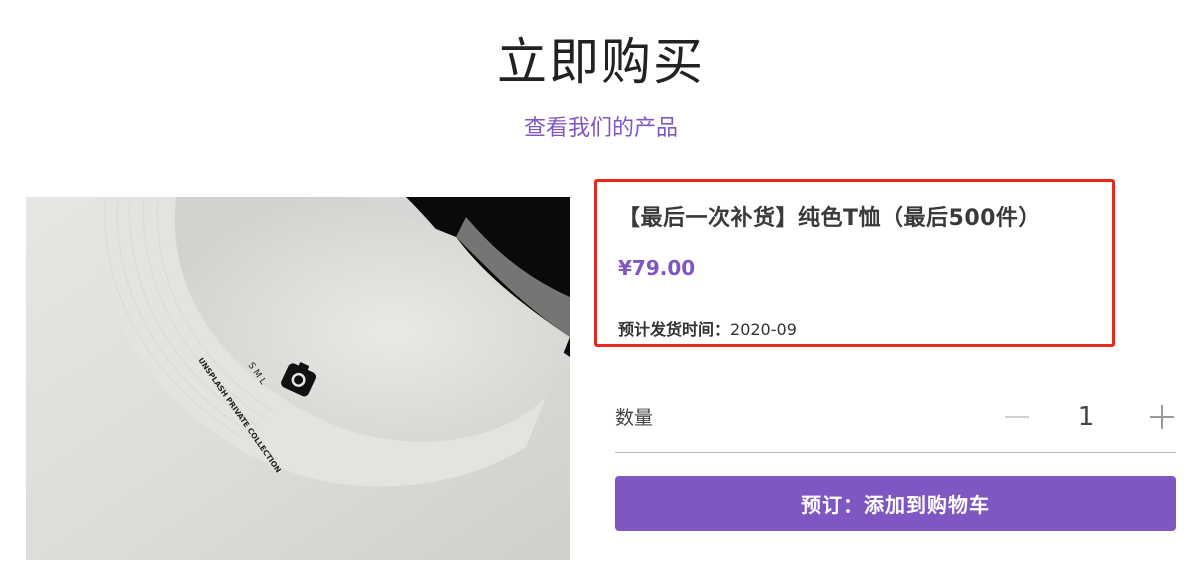  Describe the element at coordinates (763, 329) in the screenshot. I see `ship-date-value: 2020-09` at that location.